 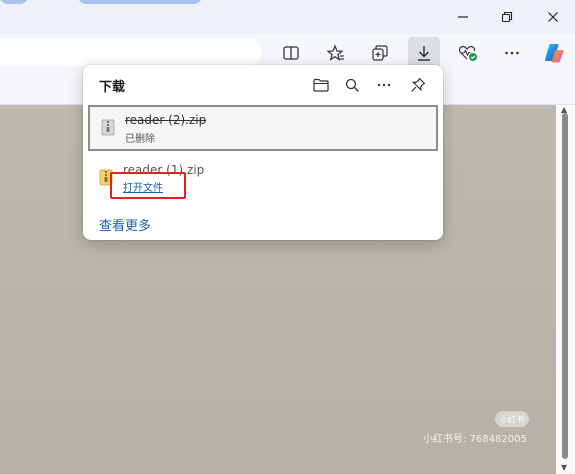 What do you see at coordinates (564, 467) in the screenshot?
I see `scroll-down-icon: ▼` at bounding box center [564, 467].